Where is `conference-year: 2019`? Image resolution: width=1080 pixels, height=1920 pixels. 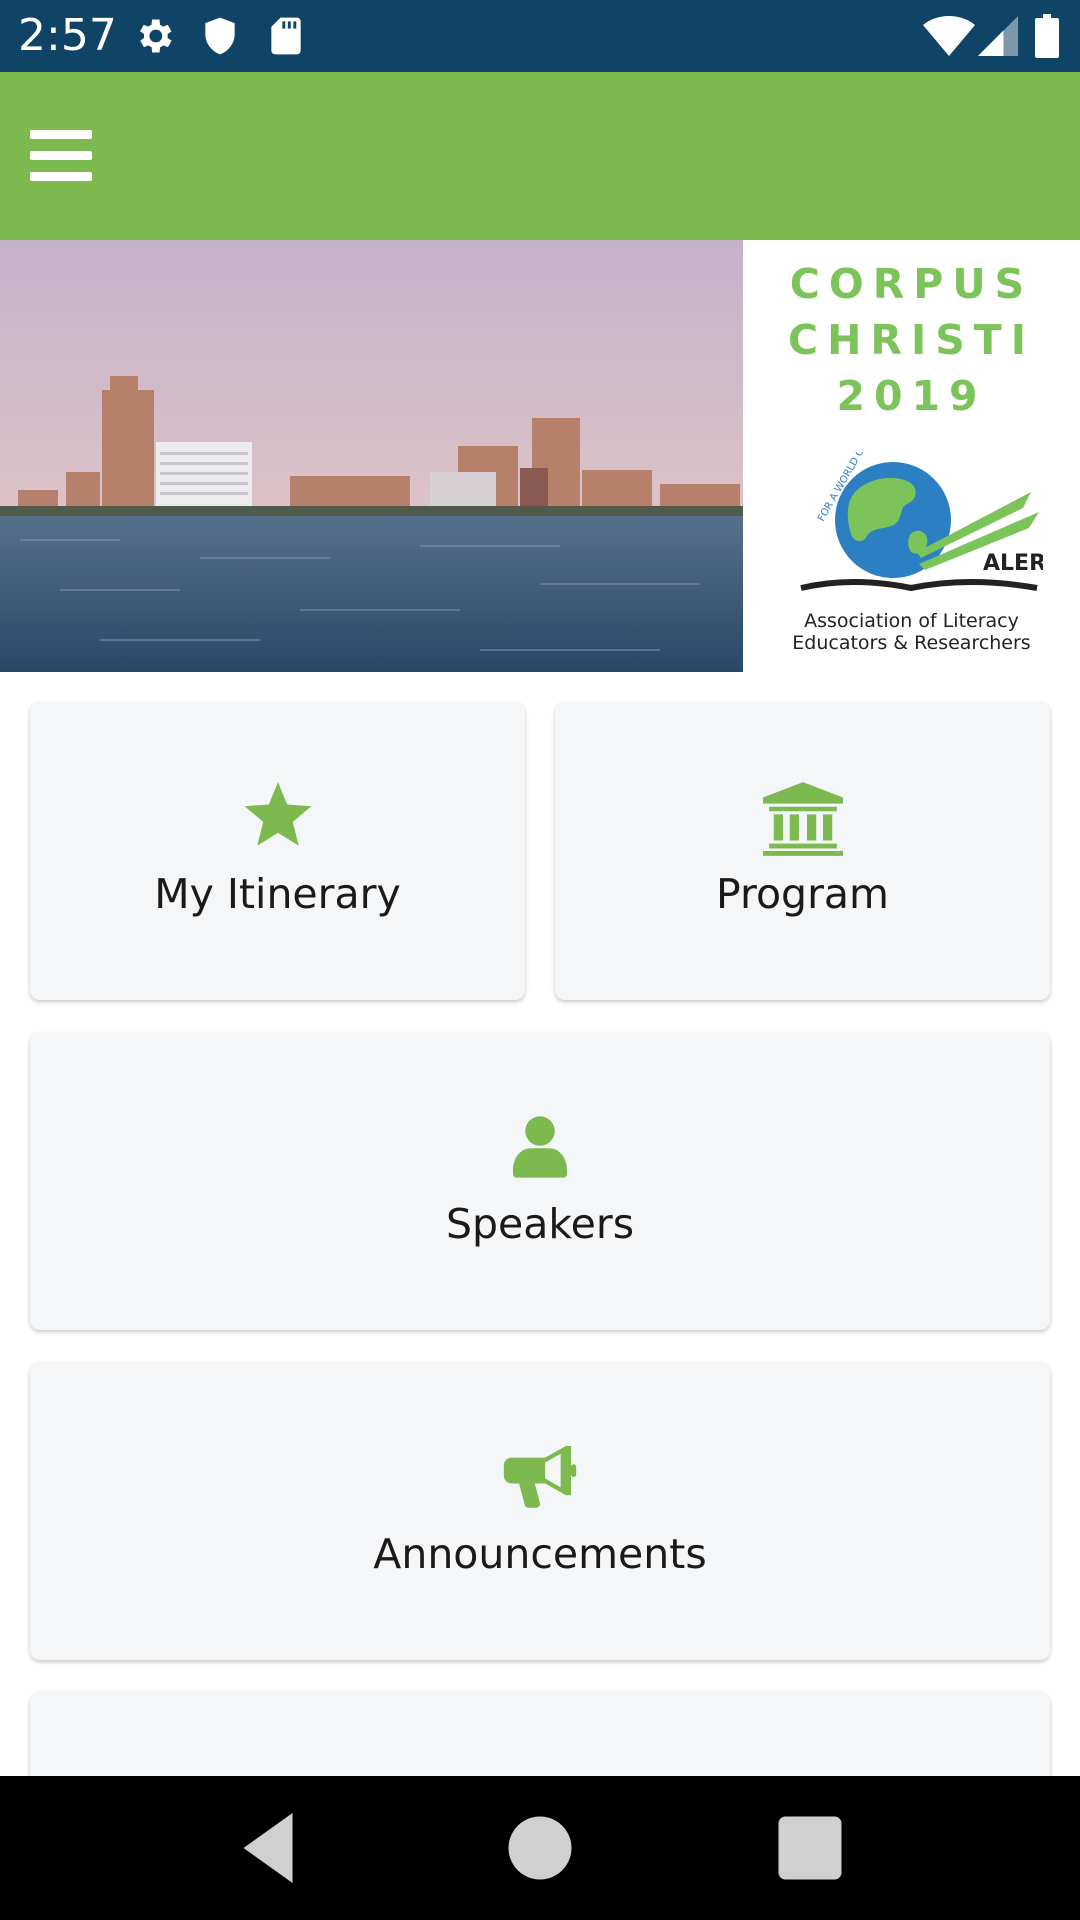
conference-year: 2019 is located at coordinates (911, 396).